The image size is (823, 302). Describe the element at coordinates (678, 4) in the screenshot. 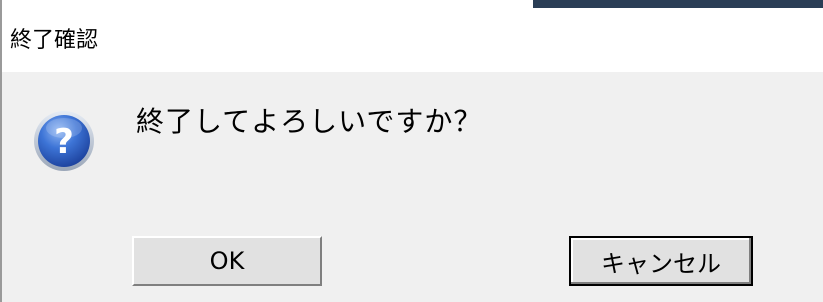

I see `background-window-accent` at that location.